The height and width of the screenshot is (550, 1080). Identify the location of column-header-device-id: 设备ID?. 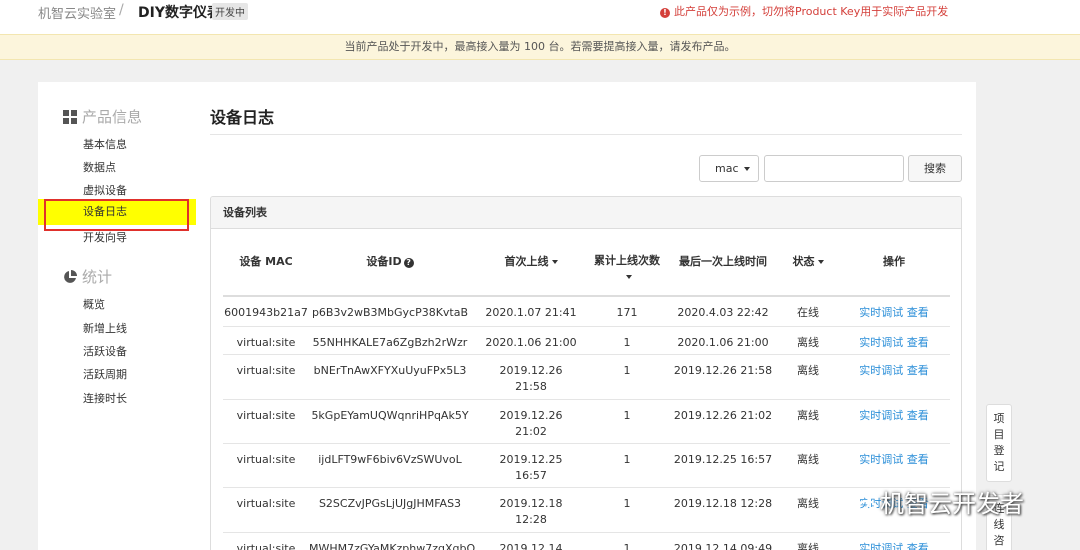
(390, 261).